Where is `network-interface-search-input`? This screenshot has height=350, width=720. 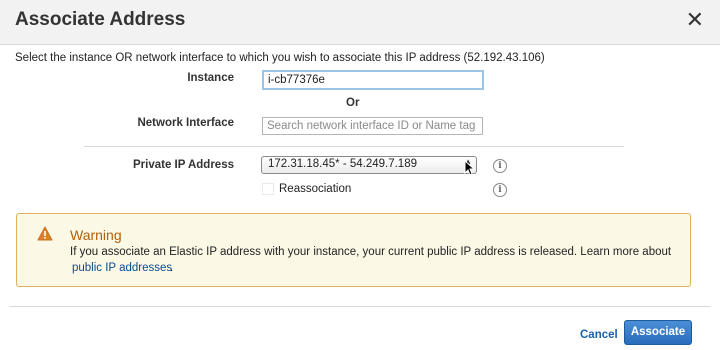 network-interface-search-input is located at coordinates (372, 126).